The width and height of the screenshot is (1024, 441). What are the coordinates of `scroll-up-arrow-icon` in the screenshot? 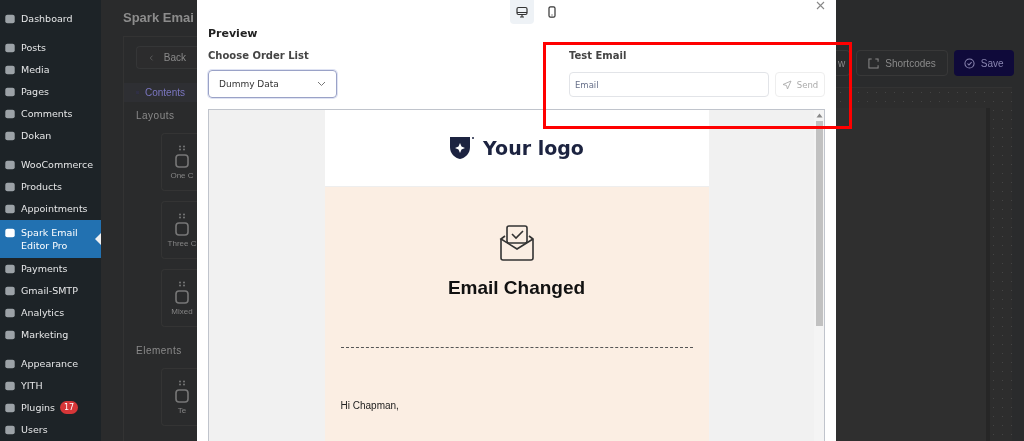 It's located at (819, 115).